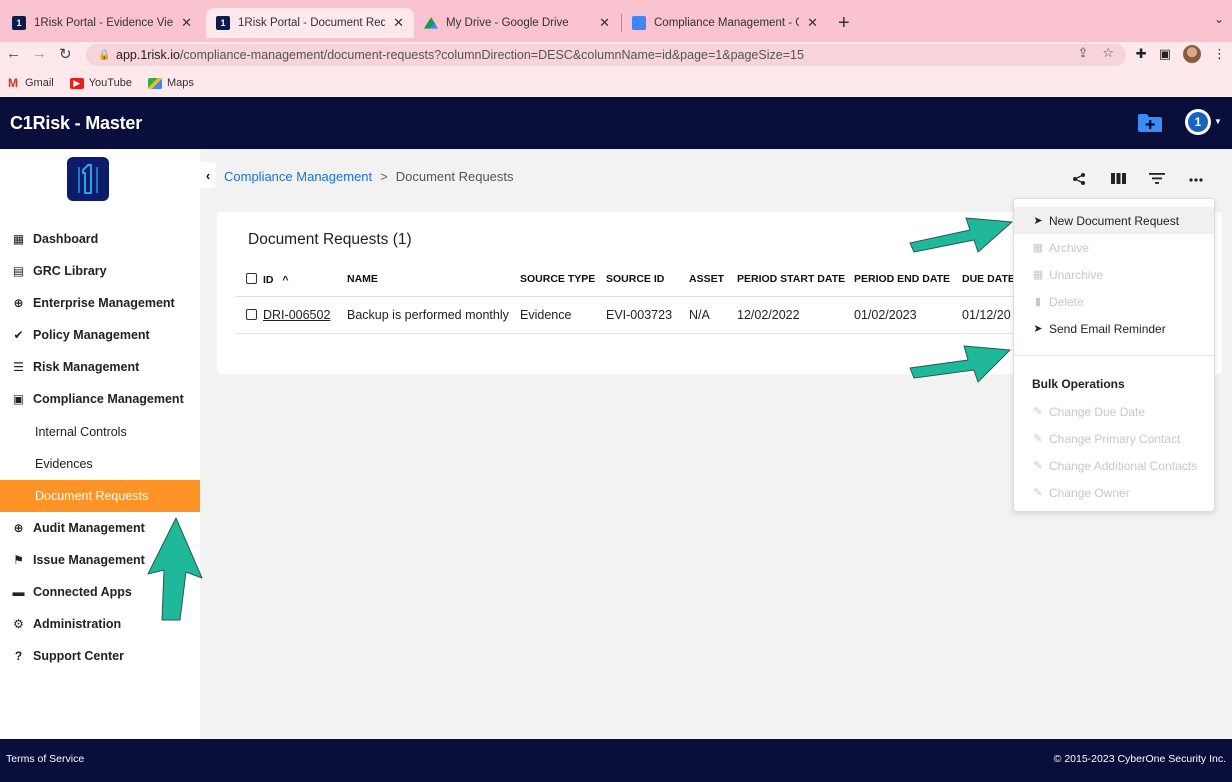  Describe the element at coordinates (310, 23) in the screenshot. I see `browser-tab-document-requests: 1 1Risk Portal - Document Reque ✕` at that location.